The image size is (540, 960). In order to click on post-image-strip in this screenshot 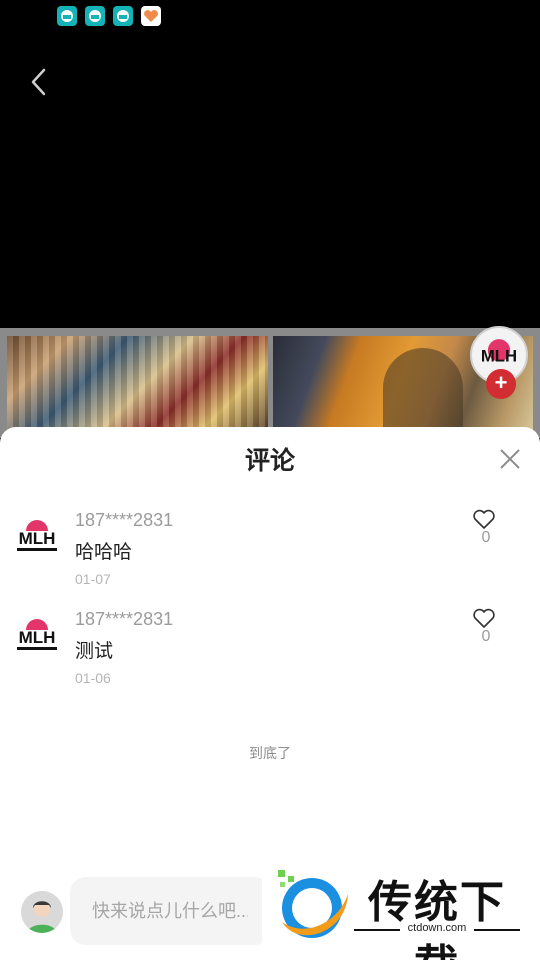, I will do `click(270, 383)`.